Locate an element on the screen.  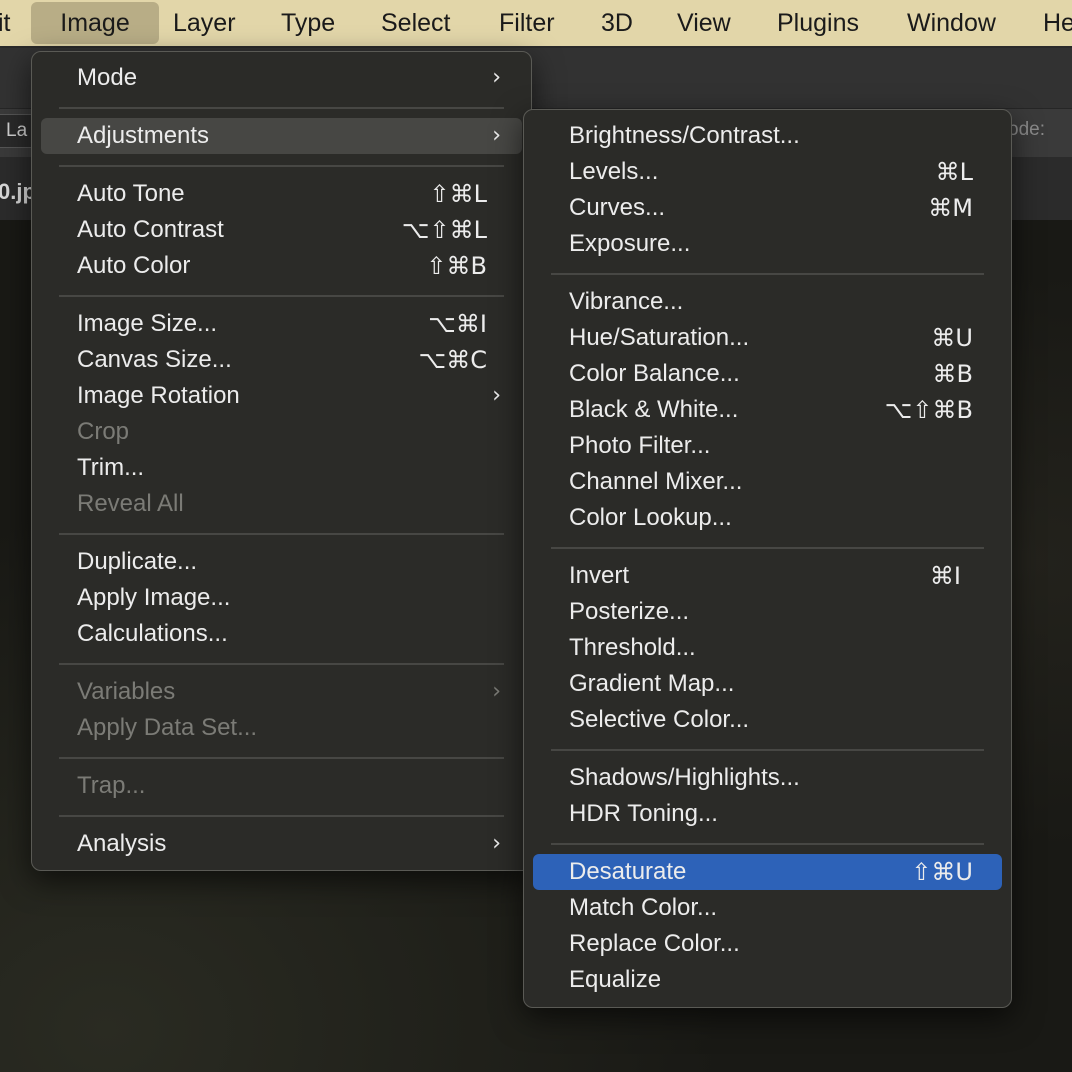
menu-item-auto-color: Auto Color ⇧⌘B is located at coordinates (281, 266).